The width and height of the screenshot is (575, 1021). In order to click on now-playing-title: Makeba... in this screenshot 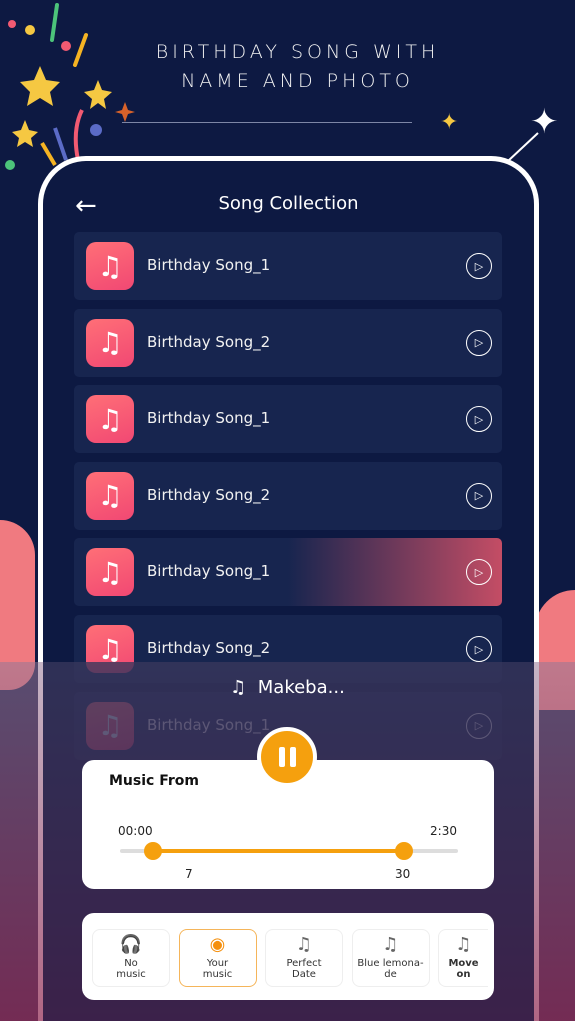, I will do `click(301, 687)`.